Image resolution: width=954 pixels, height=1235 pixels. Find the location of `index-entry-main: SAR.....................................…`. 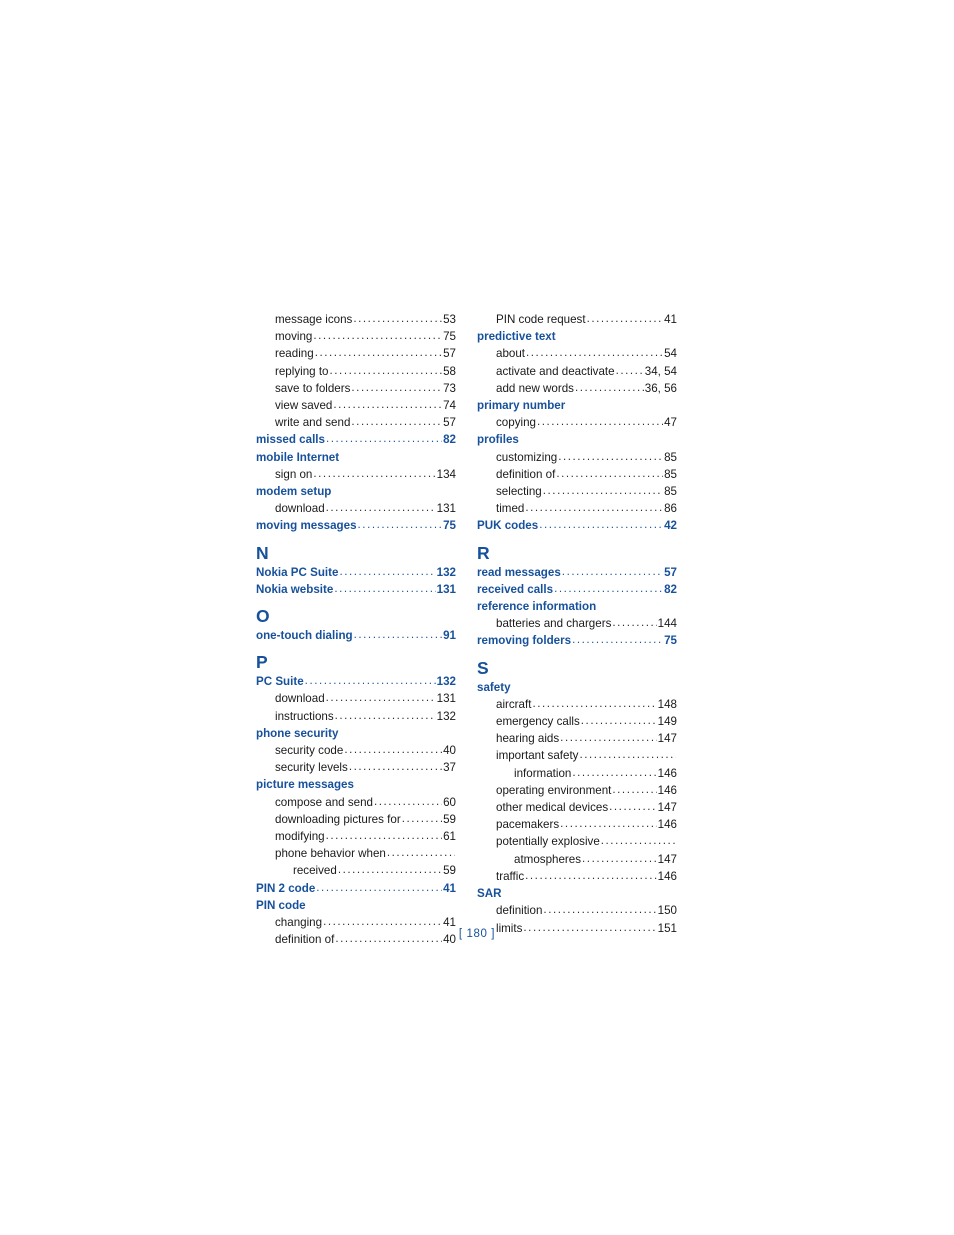

index-entry-main: SAR.....................................… is located at coordinates (577, 893).